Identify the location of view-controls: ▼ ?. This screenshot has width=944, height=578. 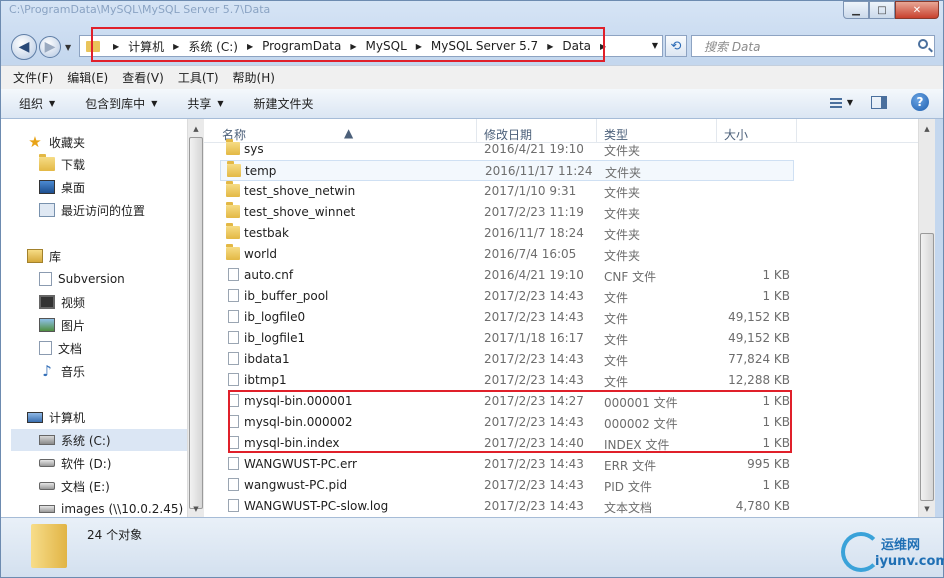
(885, 102).